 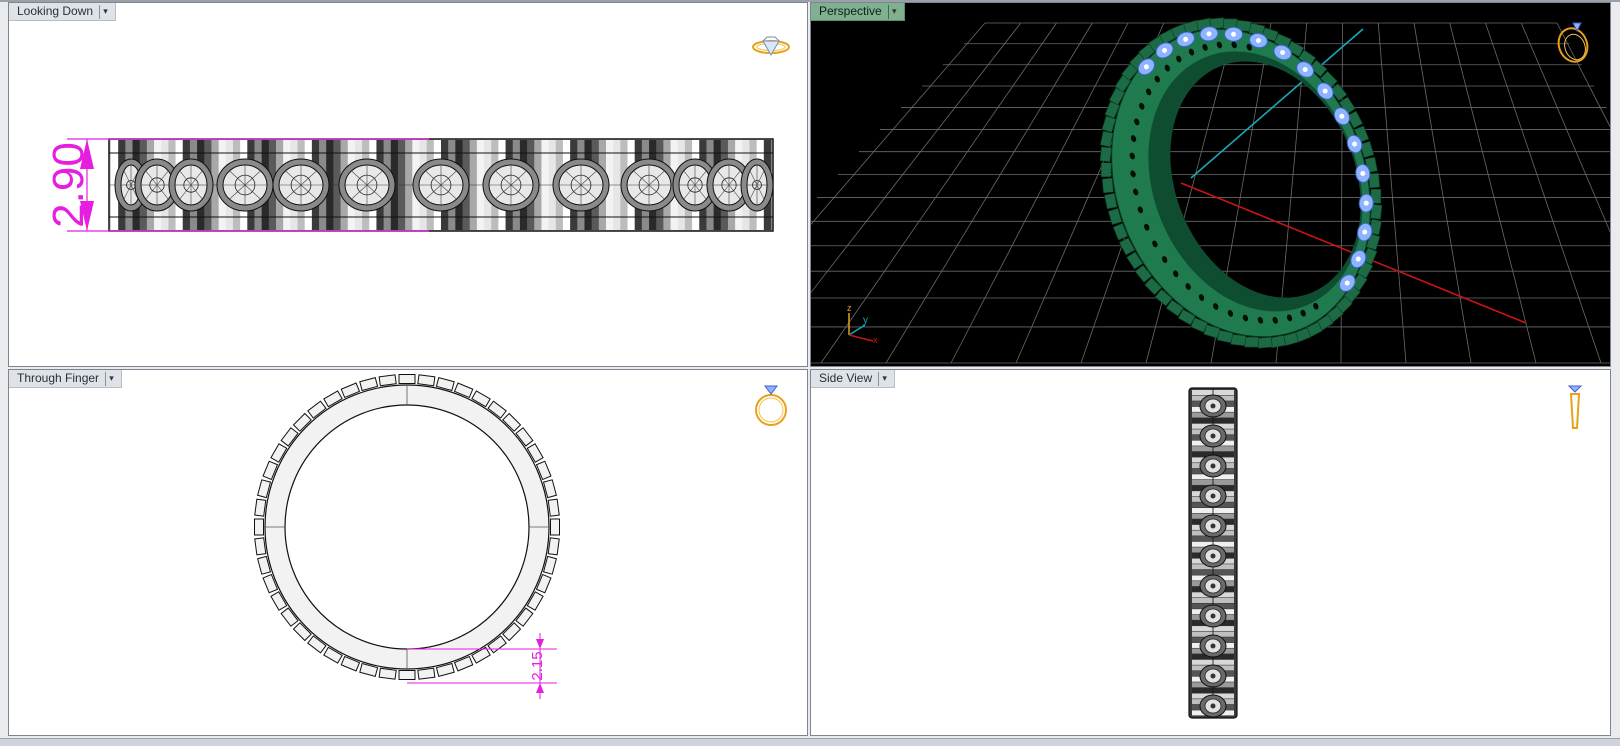 I want to click on viewport-tab-perspective: Perspective ▾, so click(x=858, y=12).